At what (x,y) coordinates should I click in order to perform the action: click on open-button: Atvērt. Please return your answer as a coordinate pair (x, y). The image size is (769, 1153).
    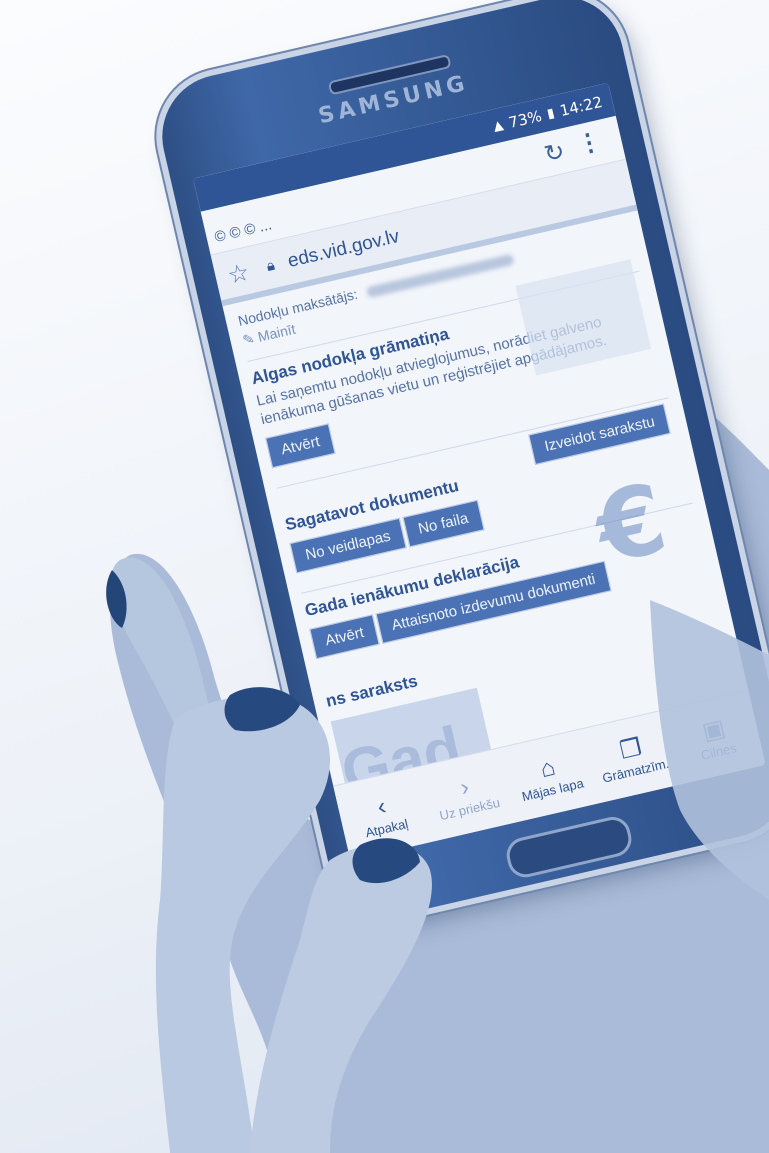
    Looking at the image, I should click on (300, 445).